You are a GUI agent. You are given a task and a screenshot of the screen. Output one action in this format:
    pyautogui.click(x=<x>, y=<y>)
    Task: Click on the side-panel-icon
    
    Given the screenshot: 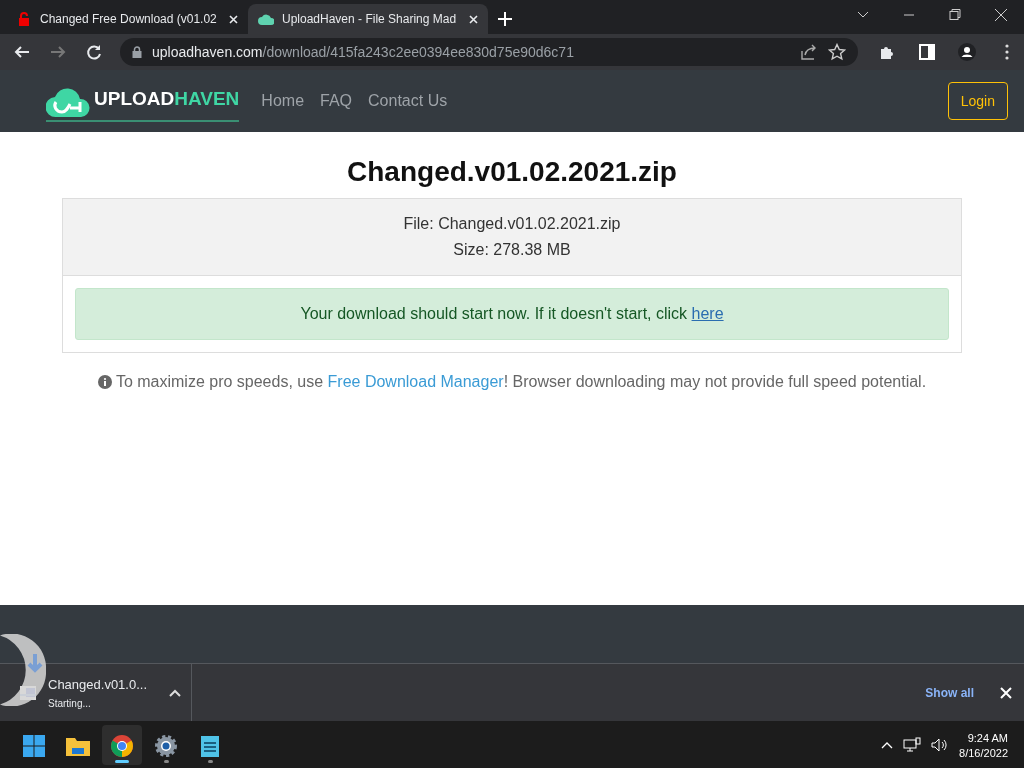 What is the action you would take?
    pyautogui.click(x=927, y=52)
    